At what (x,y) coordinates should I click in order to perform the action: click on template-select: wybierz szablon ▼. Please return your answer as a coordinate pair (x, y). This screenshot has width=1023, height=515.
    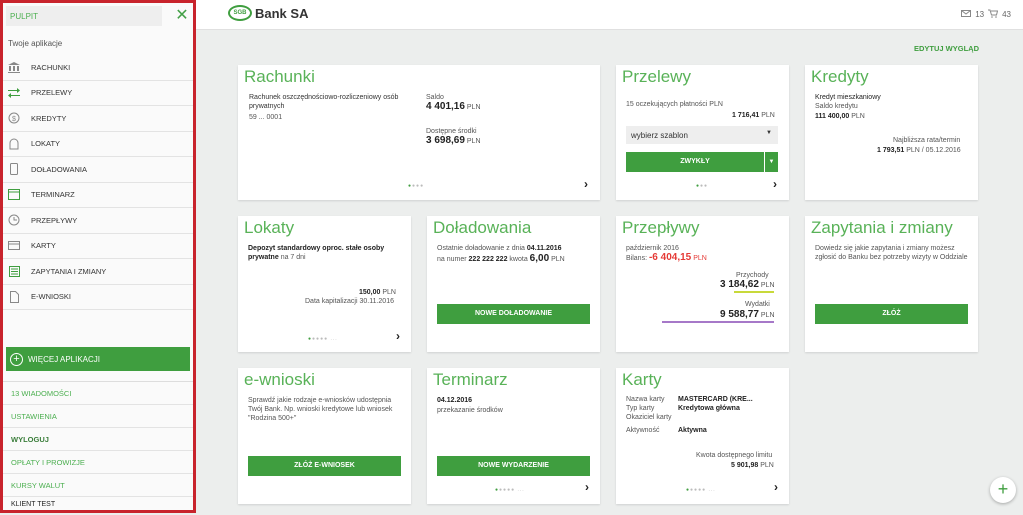
    Looking at the image, I should click on (702, 135).